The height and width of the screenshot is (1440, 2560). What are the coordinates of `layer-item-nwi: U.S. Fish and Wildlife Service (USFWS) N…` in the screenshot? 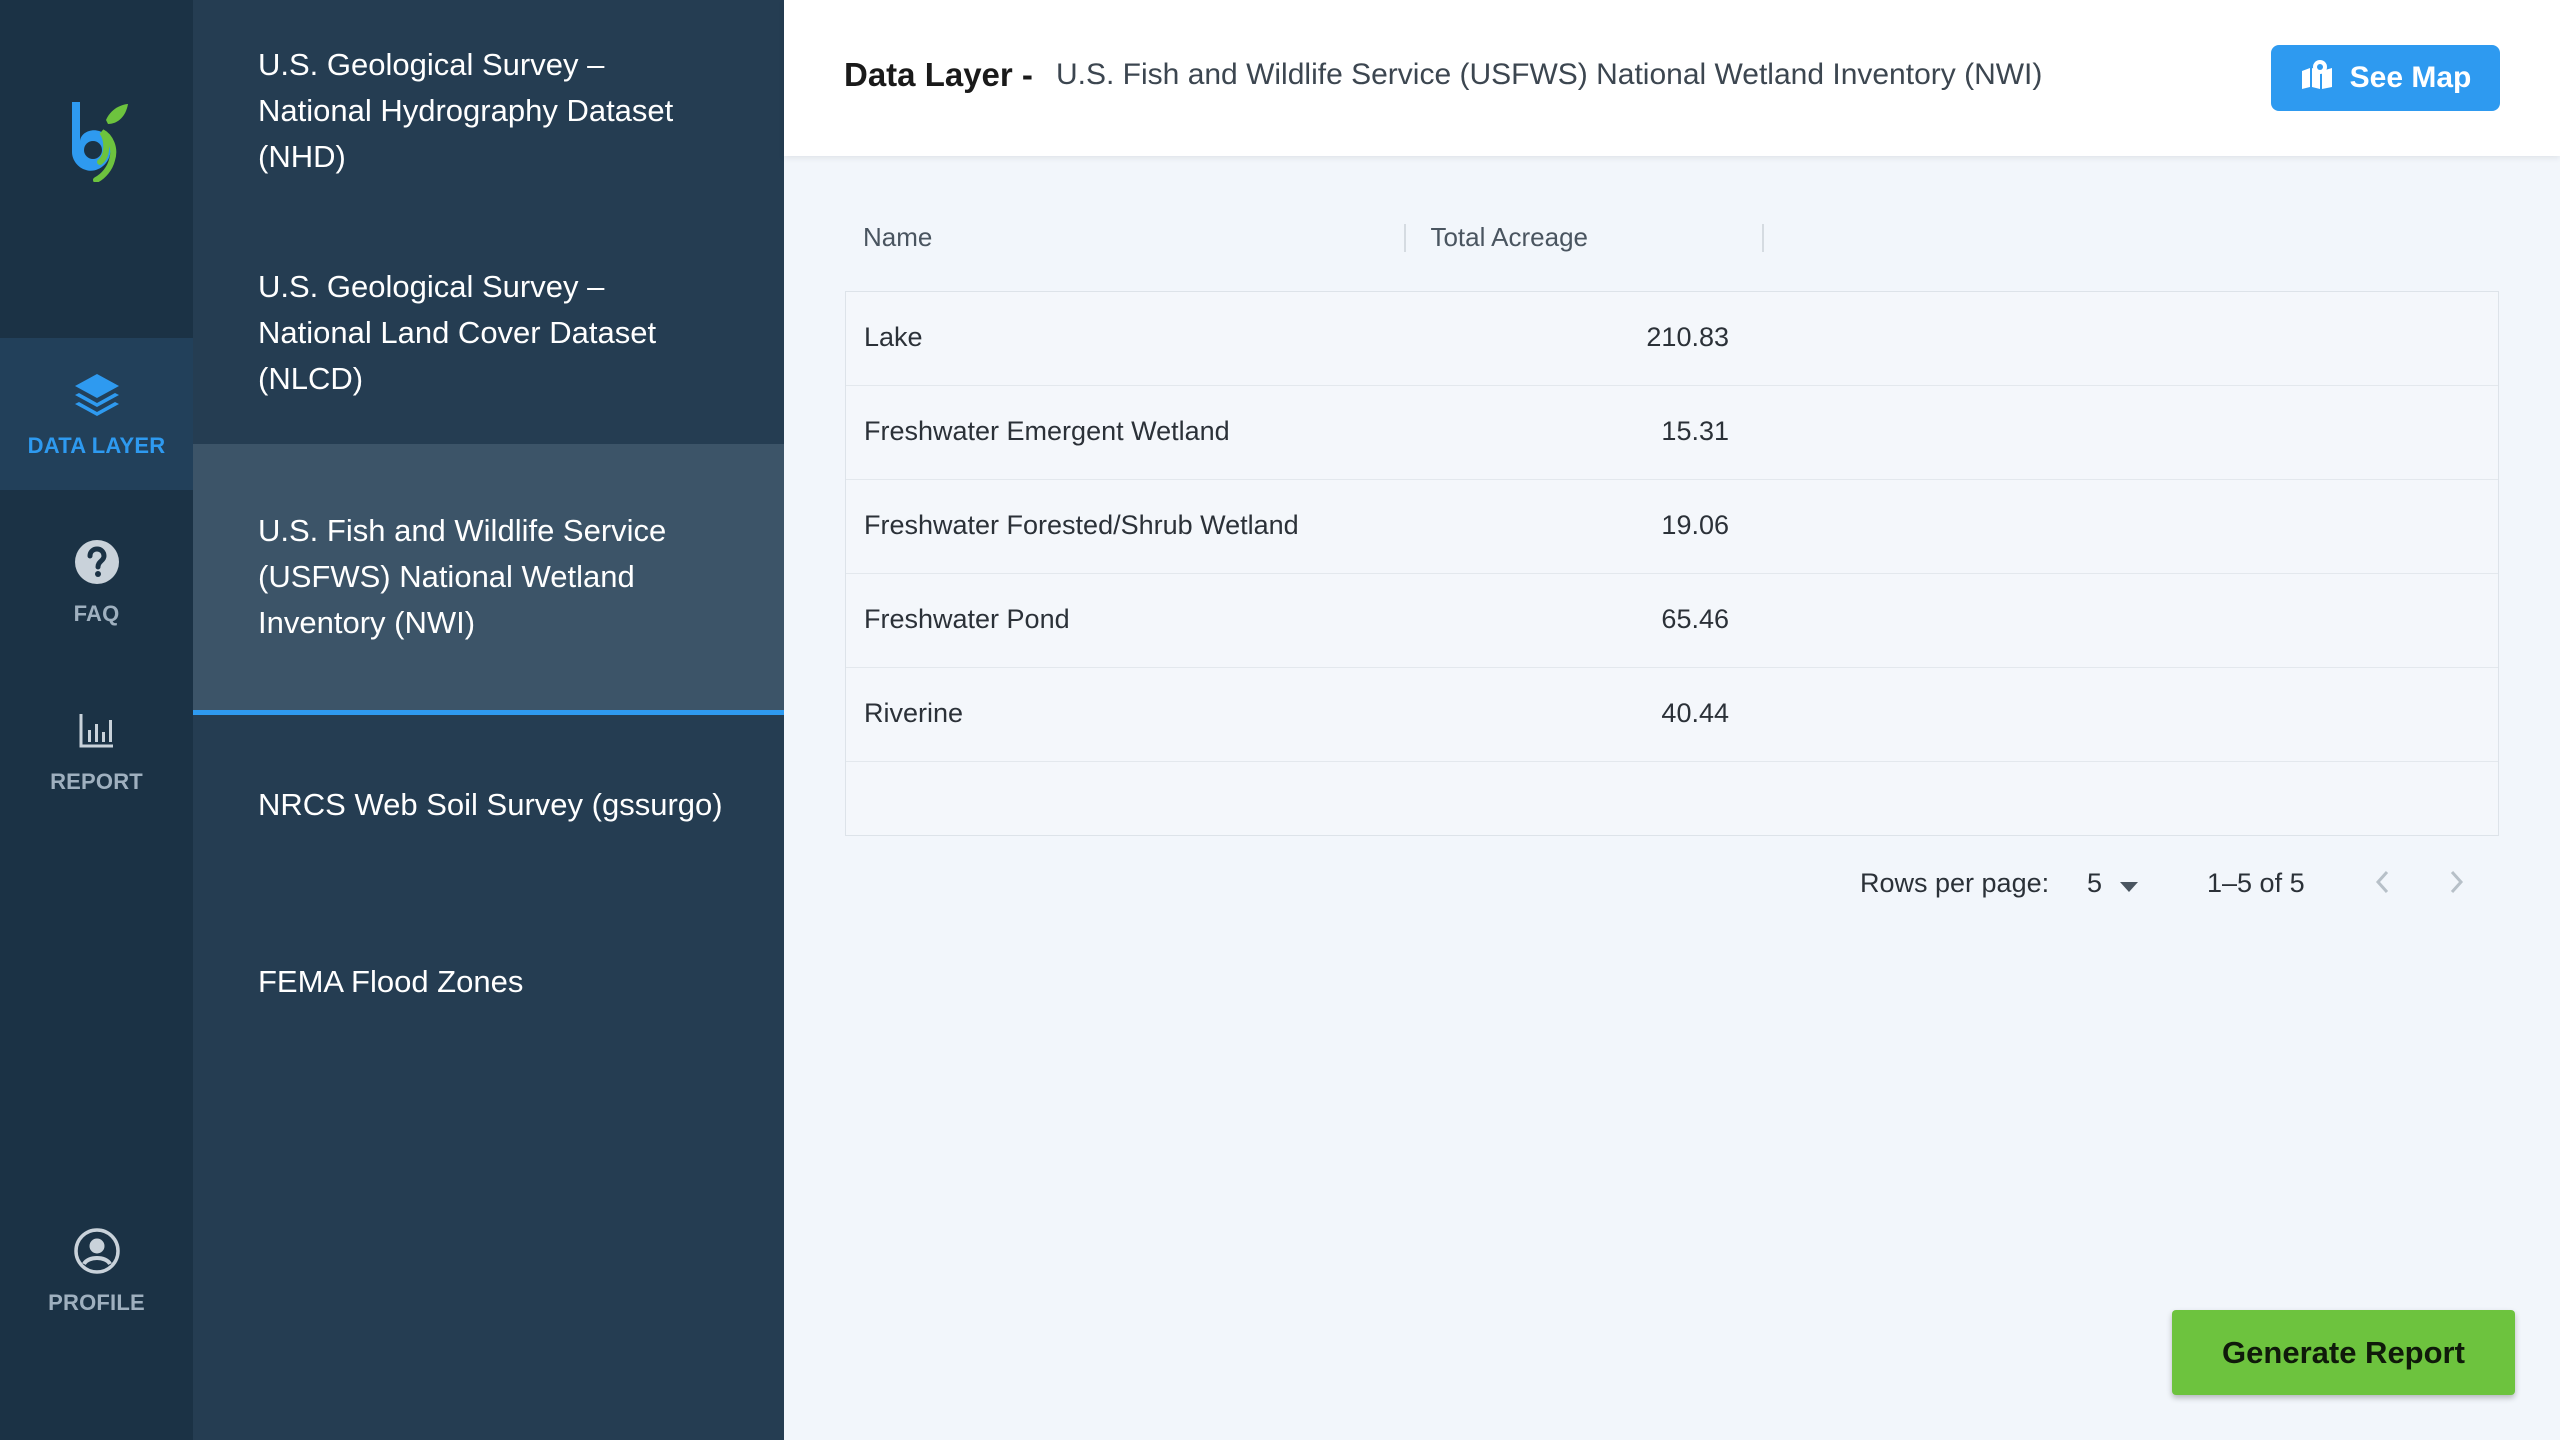 It's located at (488, 579).